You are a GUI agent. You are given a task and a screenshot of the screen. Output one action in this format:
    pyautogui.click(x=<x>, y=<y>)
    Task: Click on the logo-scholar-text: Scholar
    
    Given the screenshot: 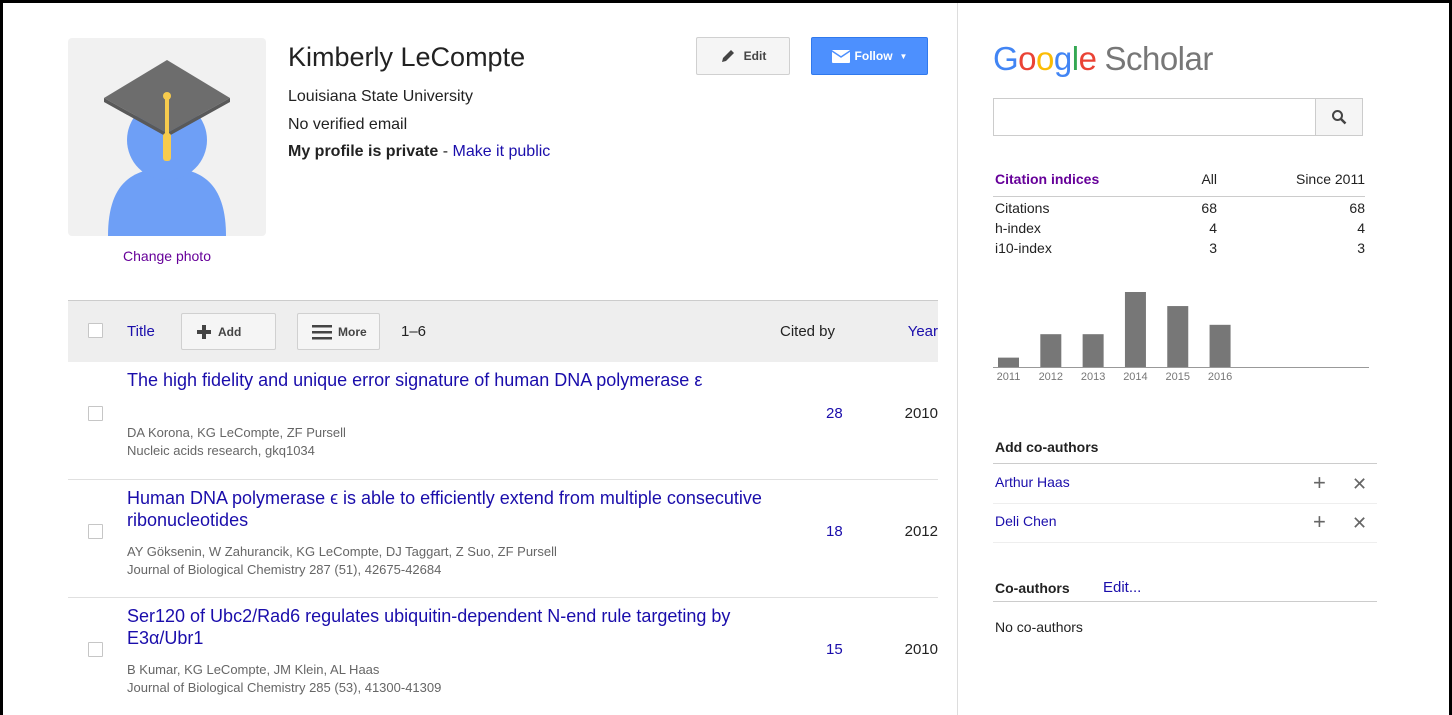 What is the action you would take?
    pyautogui.click(x=1158, y=58)
    